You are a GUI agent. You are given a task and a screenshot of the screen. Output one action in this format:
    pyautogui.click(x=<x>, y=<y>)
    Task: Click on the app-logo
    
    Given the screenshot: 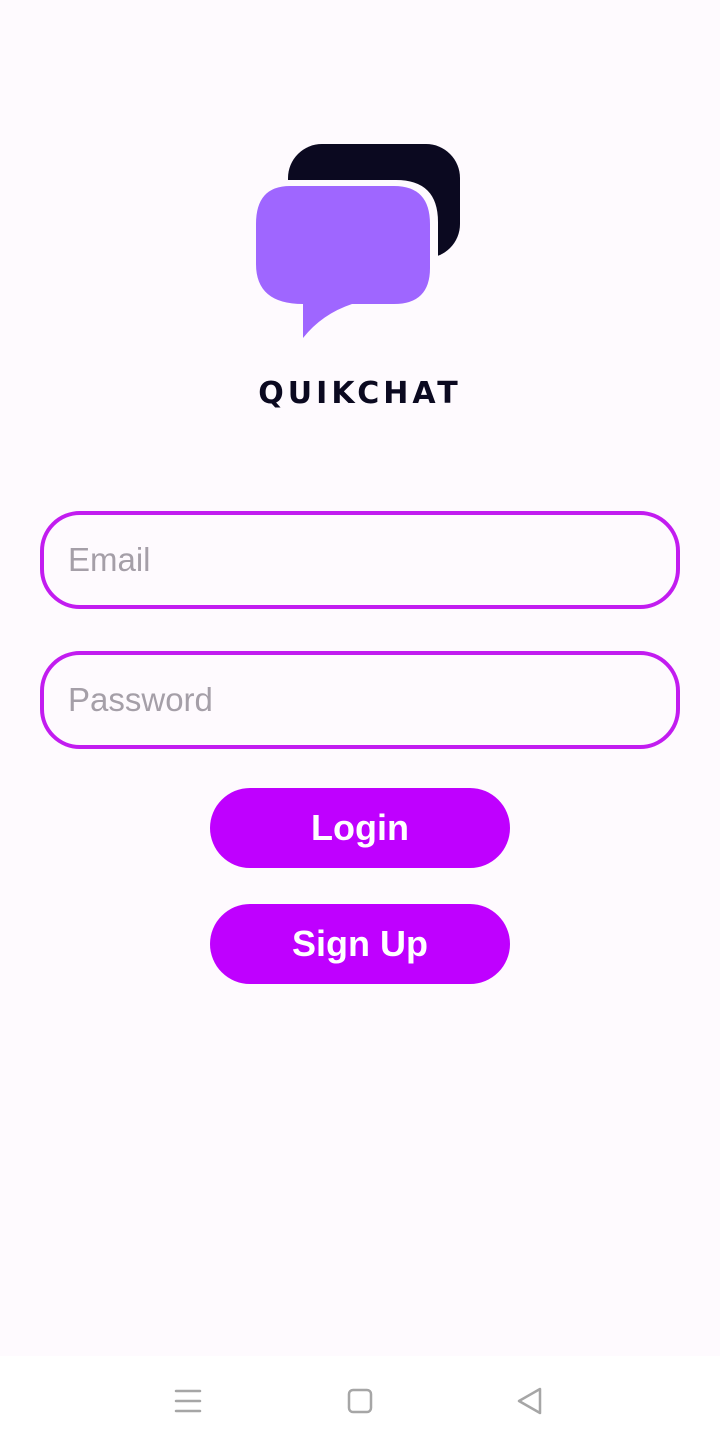 What is the action you would take?
    pyautogui.click(x=356, y=244)
    